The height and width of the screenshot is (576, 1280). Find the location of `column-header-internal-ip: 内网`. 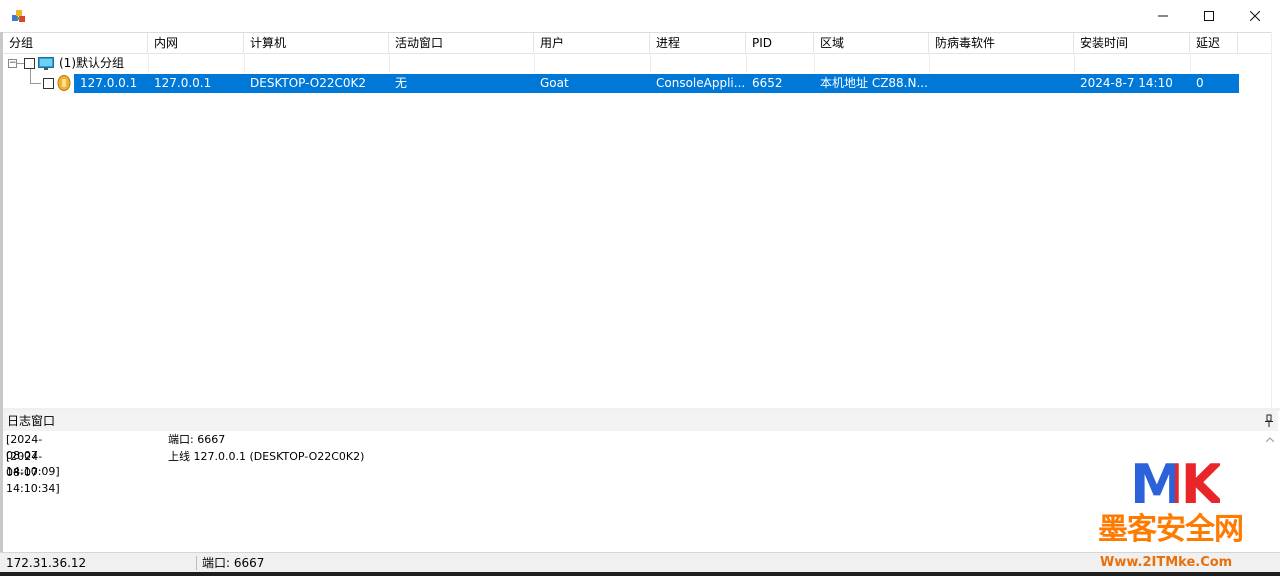

column-header-internal-ip: 内网 is located at coordinates (196, 43).